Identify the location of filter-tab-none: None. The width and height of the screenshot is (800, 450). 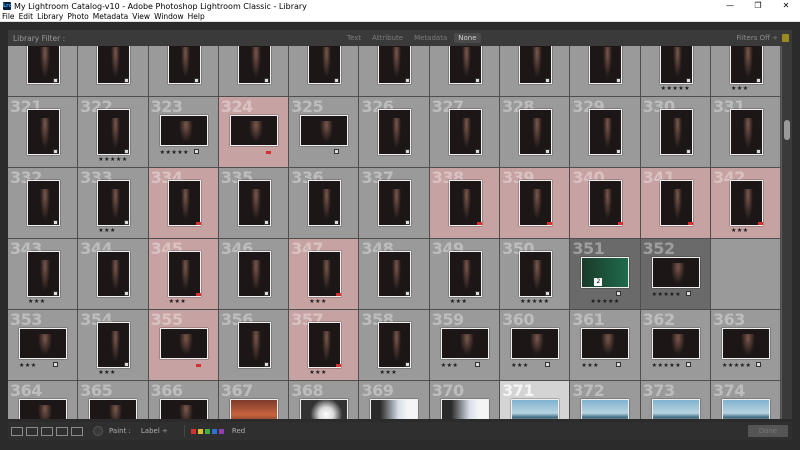
(467, 38).